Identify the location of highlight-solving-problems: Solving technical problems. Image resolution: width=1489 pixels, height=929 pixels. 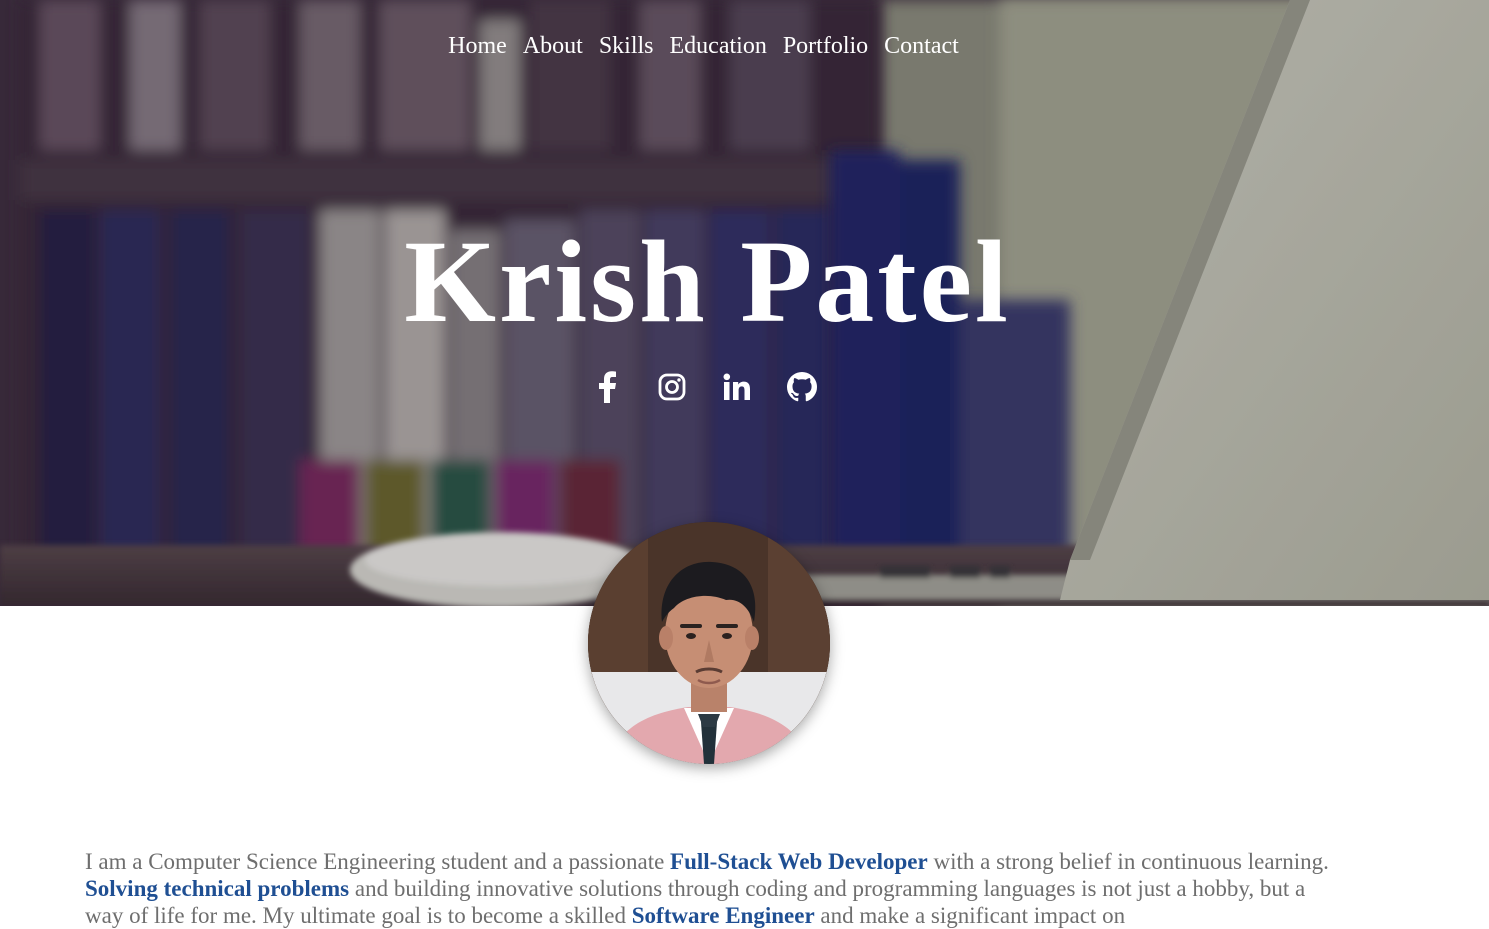
(217, 888).